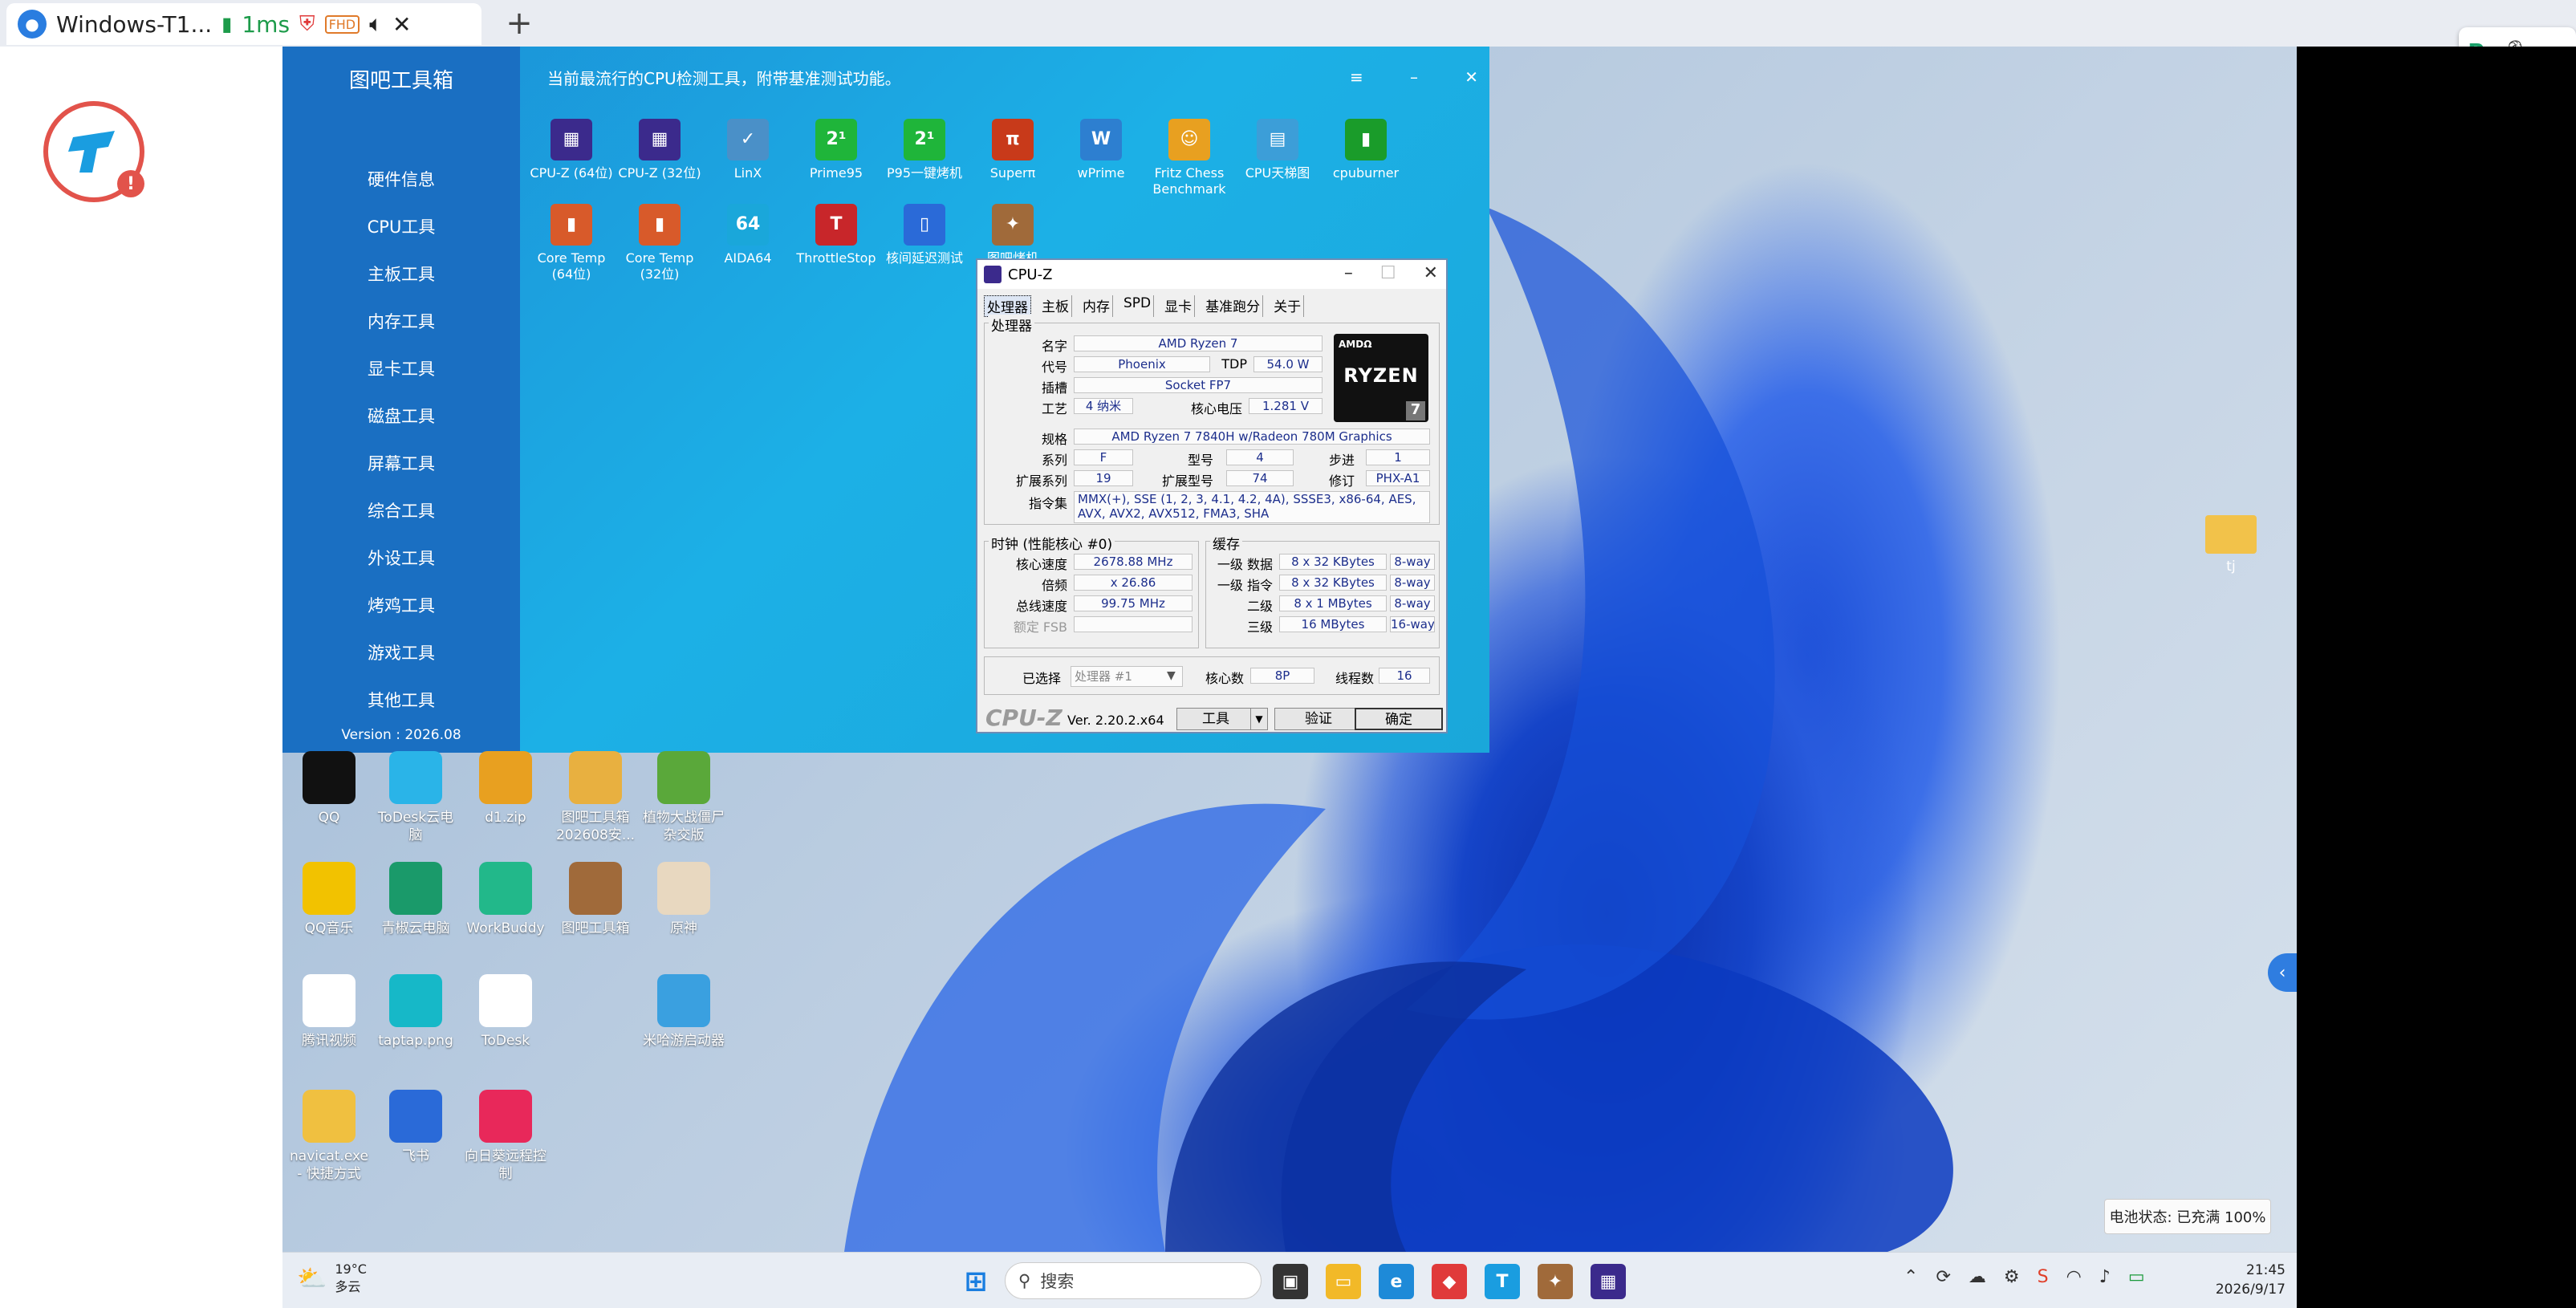 This screenshot has width=2576, height=1308. Describe the element at coordinates (2245, 1280) in the screenshot. I see `clock: 21:45 2026/9/17` at that location.